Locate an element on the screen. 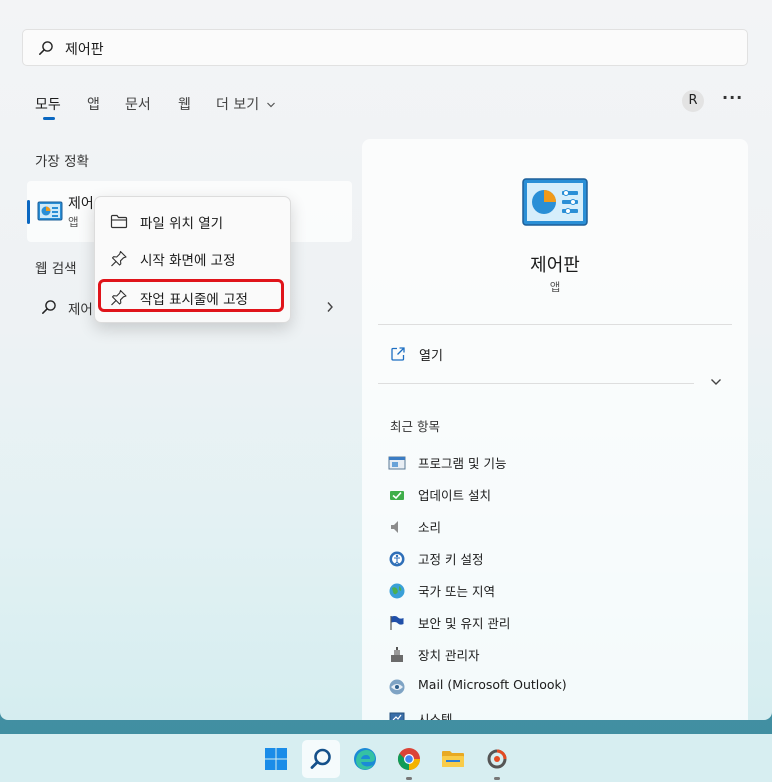 The height and width of the screenshot is (782, 772). open-label: 열기 is located at coordinates (431, 356).